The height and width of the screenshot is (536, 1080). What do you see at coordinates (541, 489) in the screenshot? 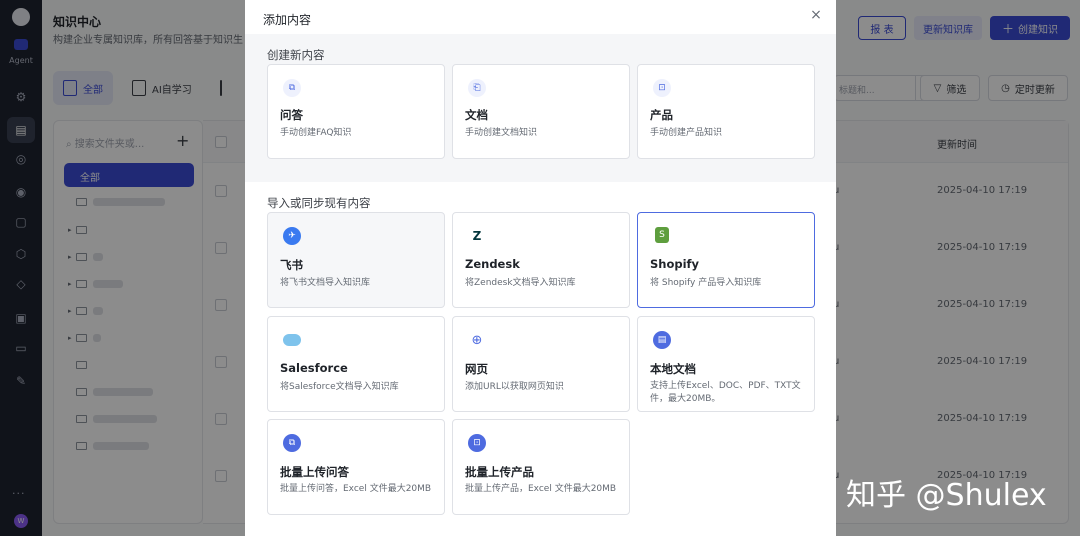
I see `card-desc: 批量上传产品，Excel 文件最大20MB` at bounding box center [541, 489].